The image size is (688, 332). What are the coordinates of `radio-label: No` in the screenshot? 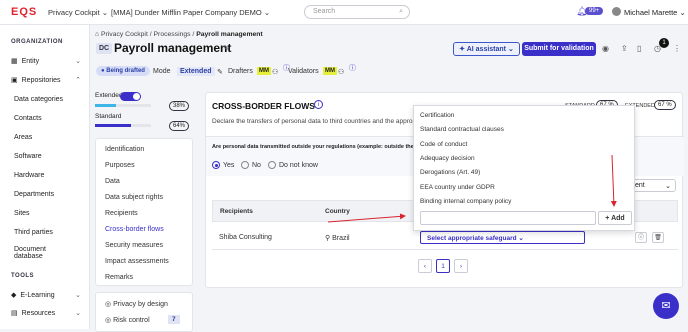 It's located at (256, 165).